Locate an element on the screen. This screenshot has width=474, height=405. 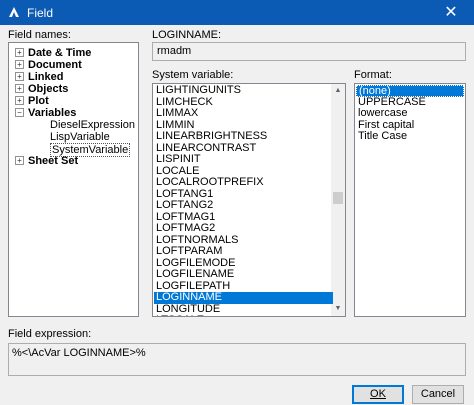
variable-list-item: LOFTANG2 is located at coordinates (243, 205).